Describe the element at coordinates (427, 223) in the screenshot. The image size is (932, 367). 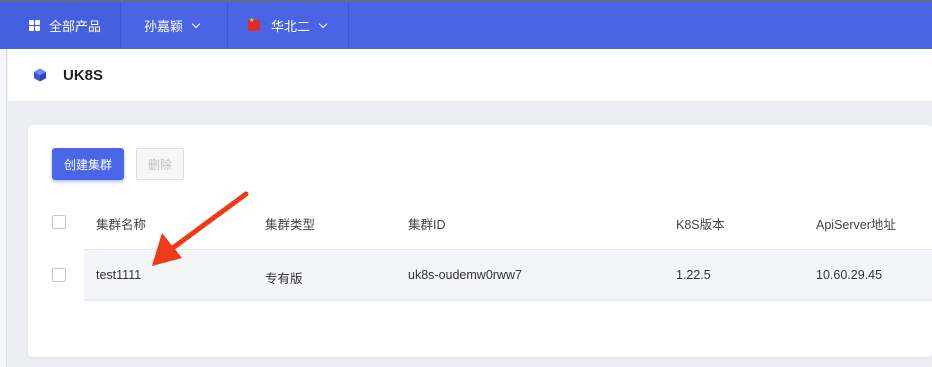
I see `column-header-id: 集群ID` at that location.